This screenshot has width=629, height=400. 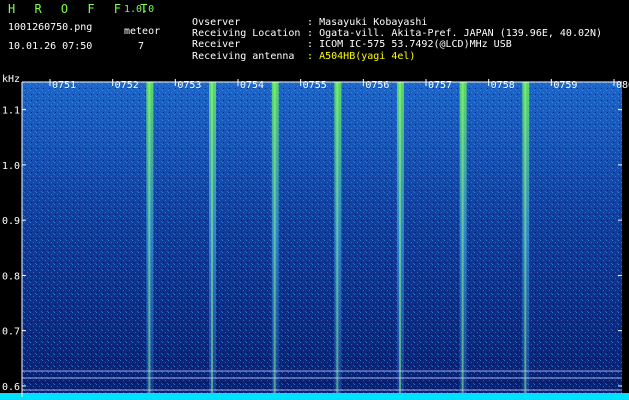 What do you see at coordinates (11, 387) in the screenshot?
I see `y-tick-label: 0.6` at bounding box center [11, 387].